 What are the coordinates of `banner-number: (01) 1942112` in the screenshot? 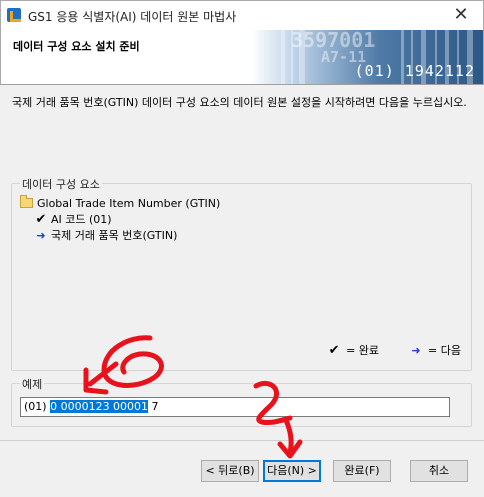 It's located at (414, 71).